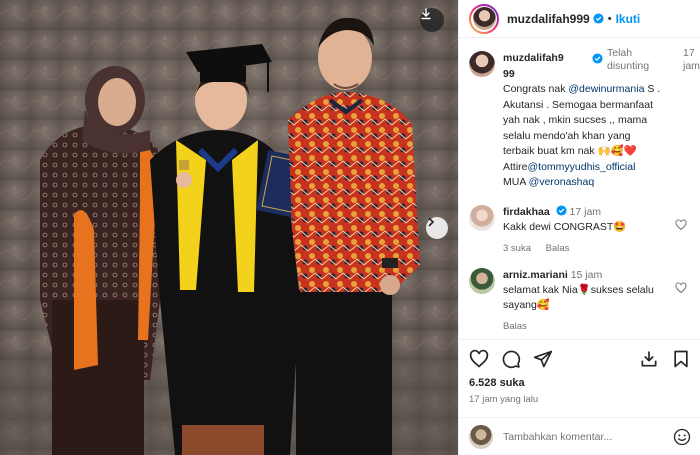 The image size is (700, 455). What do you see at coordinates (543, 304) in the screenshot?
I see `comment-emoji: 🥰` at bounding box center [543, 304].